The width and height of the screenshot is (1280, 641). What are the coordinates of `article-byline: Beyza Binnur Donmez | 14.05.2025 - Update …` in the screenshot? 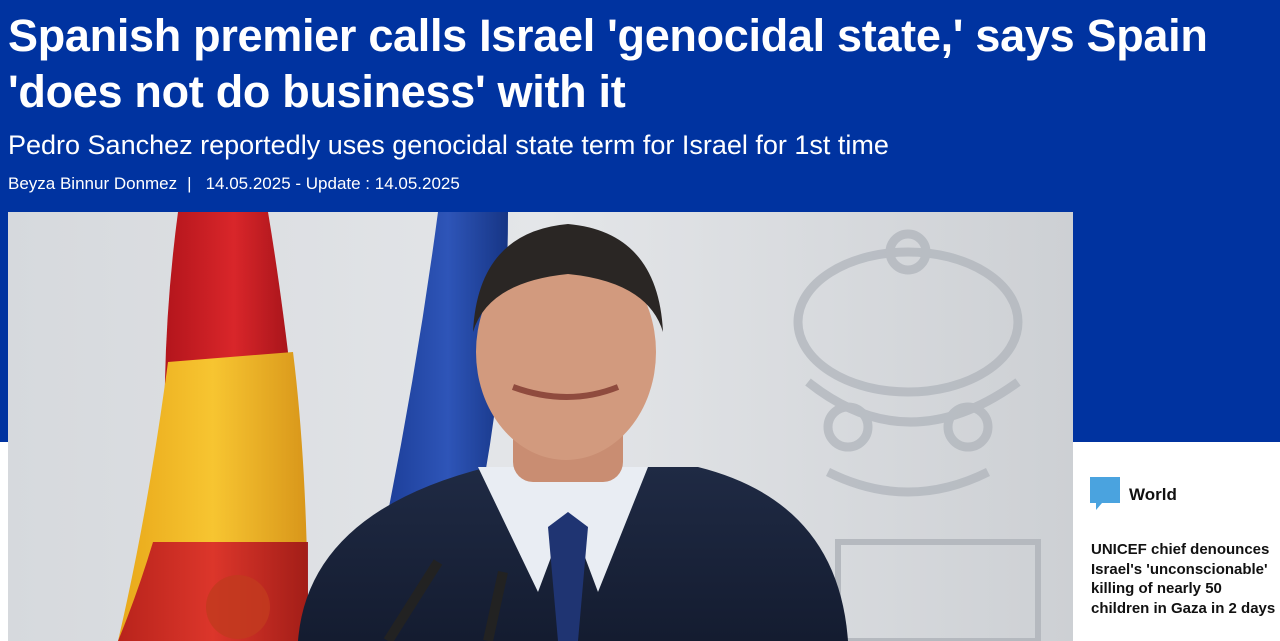 It's located at (234, 184).